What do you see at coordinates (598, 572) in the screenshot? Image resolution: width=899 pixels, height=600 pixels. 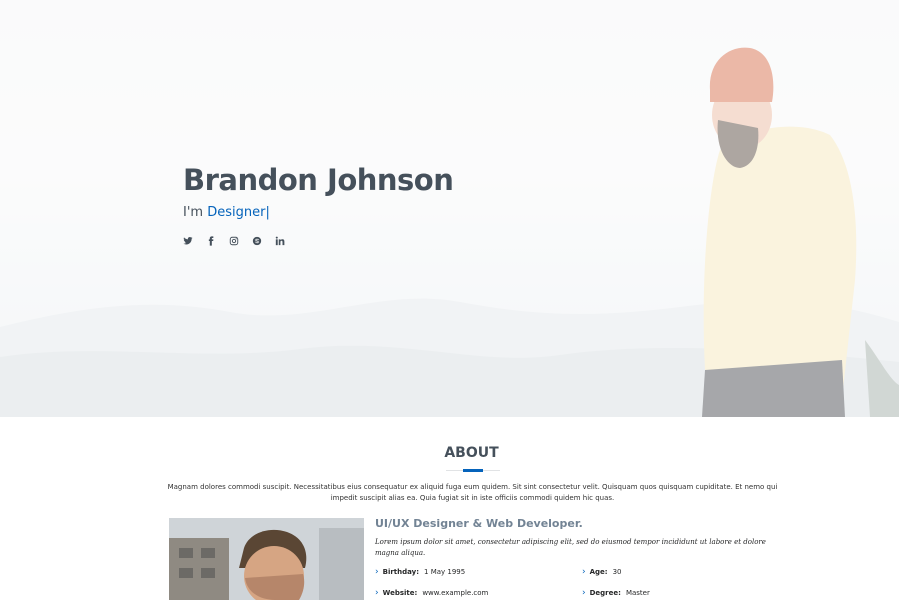 I see `age-label: Age:` at bounding box center [598, 572].